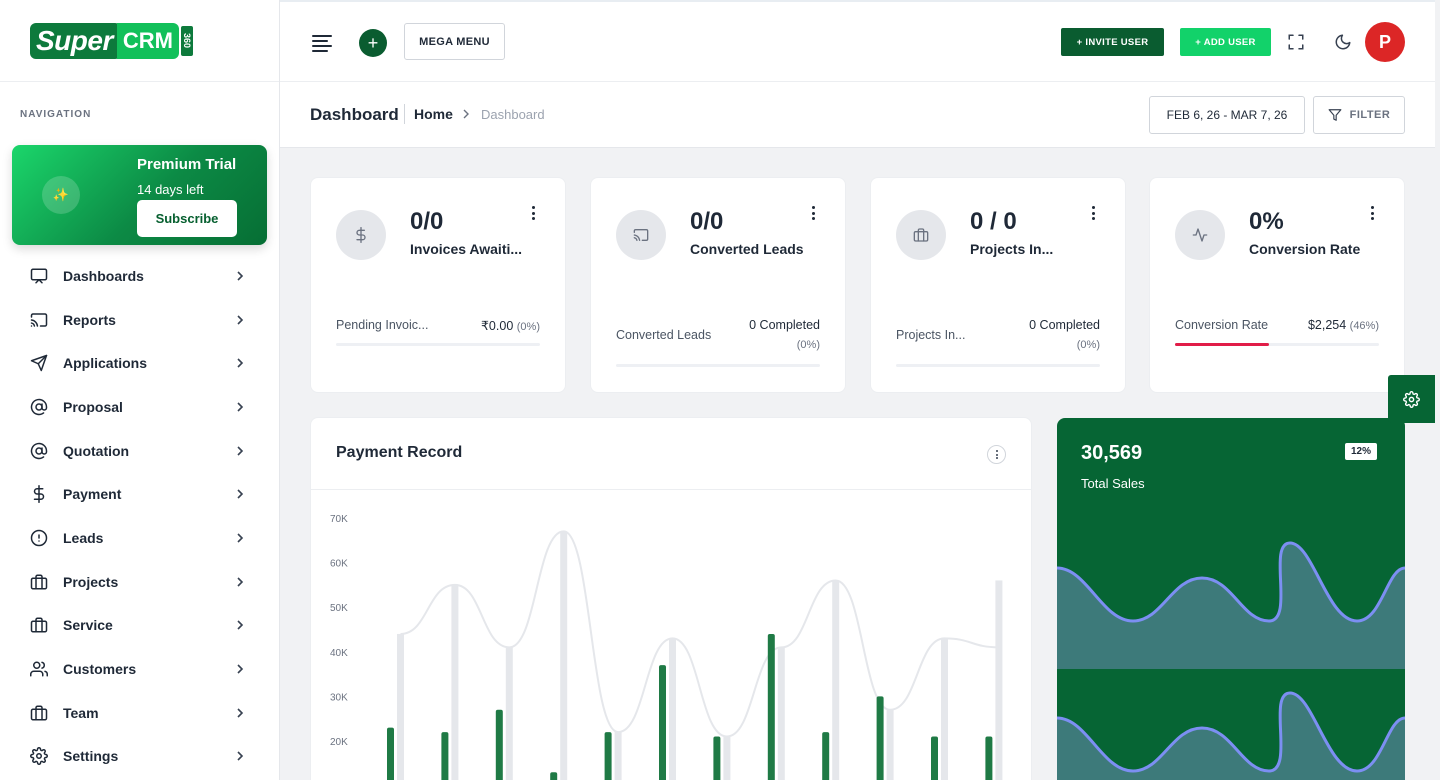  What do you see at coordinates (1227, 115) in the screenshot?
I see `date-range-picker: FEB 6, 26 - MAR 7, 26` at bounding box center [1227, 115].